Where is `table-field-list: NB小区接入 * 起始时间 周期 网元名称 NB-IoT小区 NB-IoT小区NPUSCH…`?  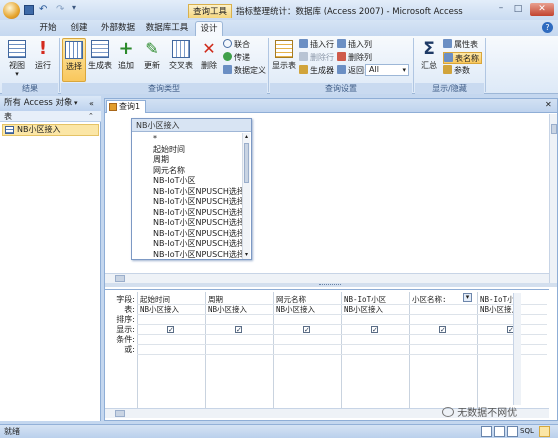
table-field-list: NB小区接入 * 起始时间 周期 网元名称 NB-IoT小区 NB-IoT小区NPUSCH… is located at coordinates (191, 189).